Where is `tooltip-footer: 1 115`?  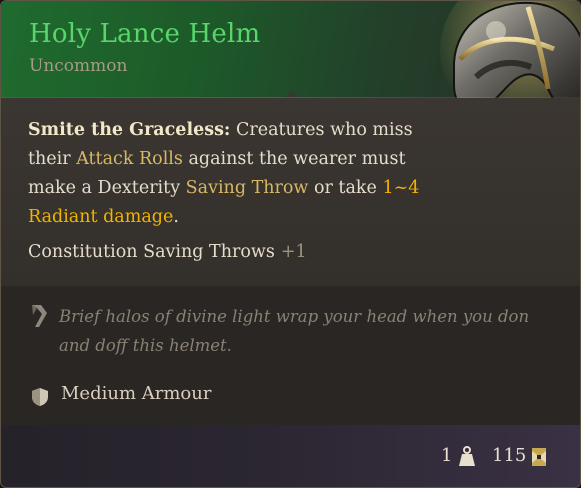 tooltip-footer: 1 115 is located at coordinates (290, 456).